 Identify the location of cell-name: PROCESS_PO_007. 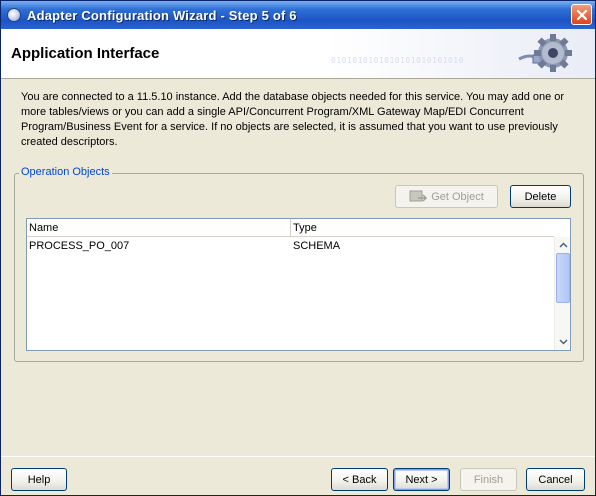
(79, 246).